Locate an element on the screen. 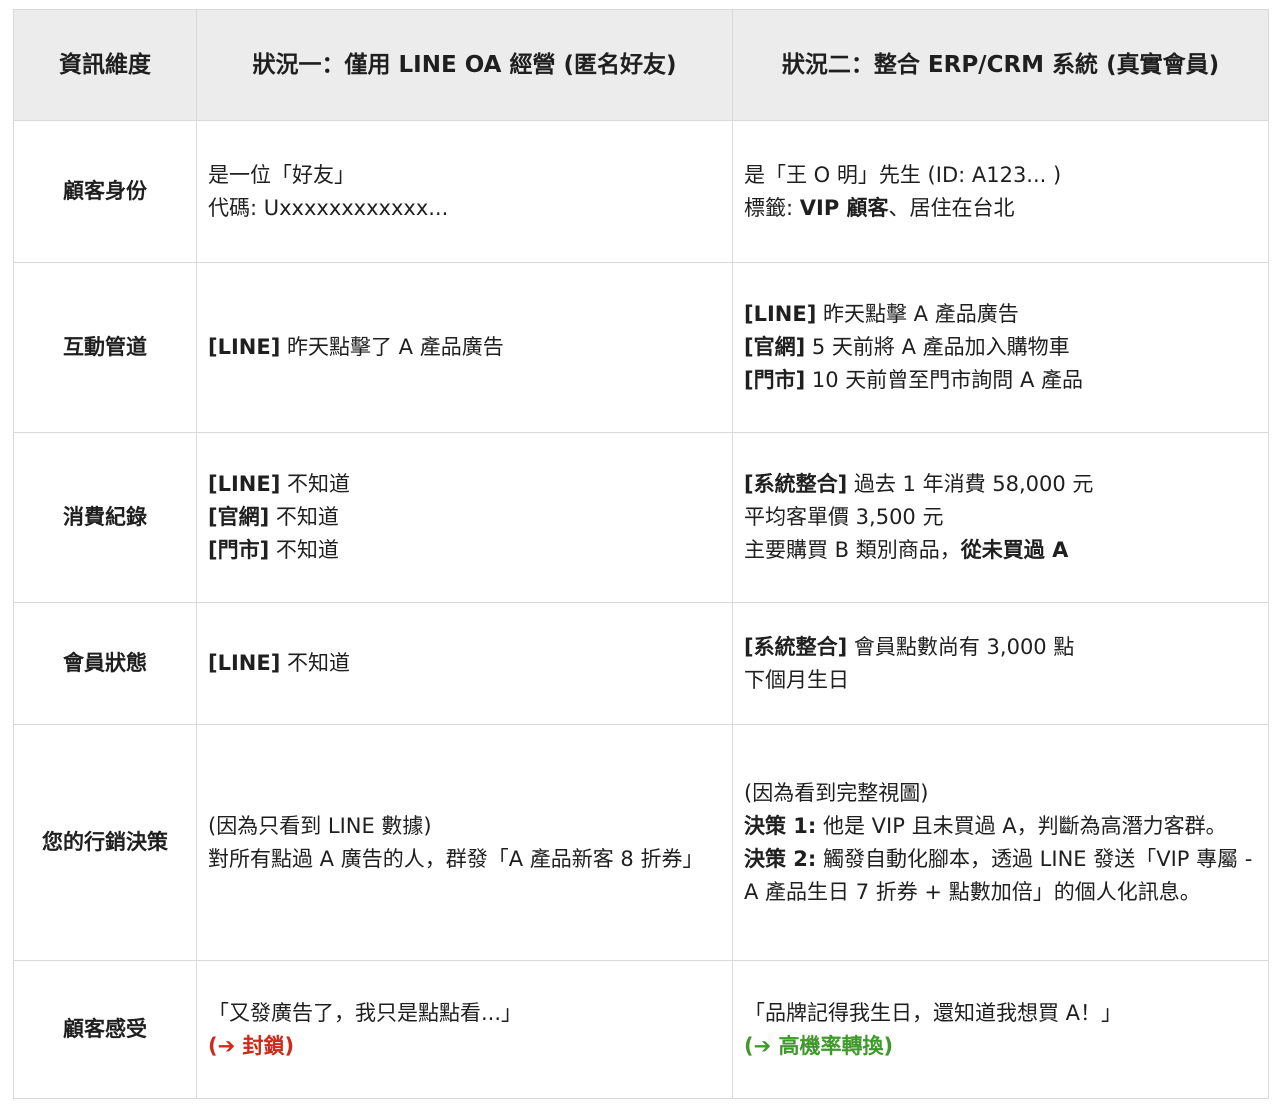 The width and height of the screenshot is (1280, 1109). label-rest: 、居住在台北 is located at coordinates (951, 207).